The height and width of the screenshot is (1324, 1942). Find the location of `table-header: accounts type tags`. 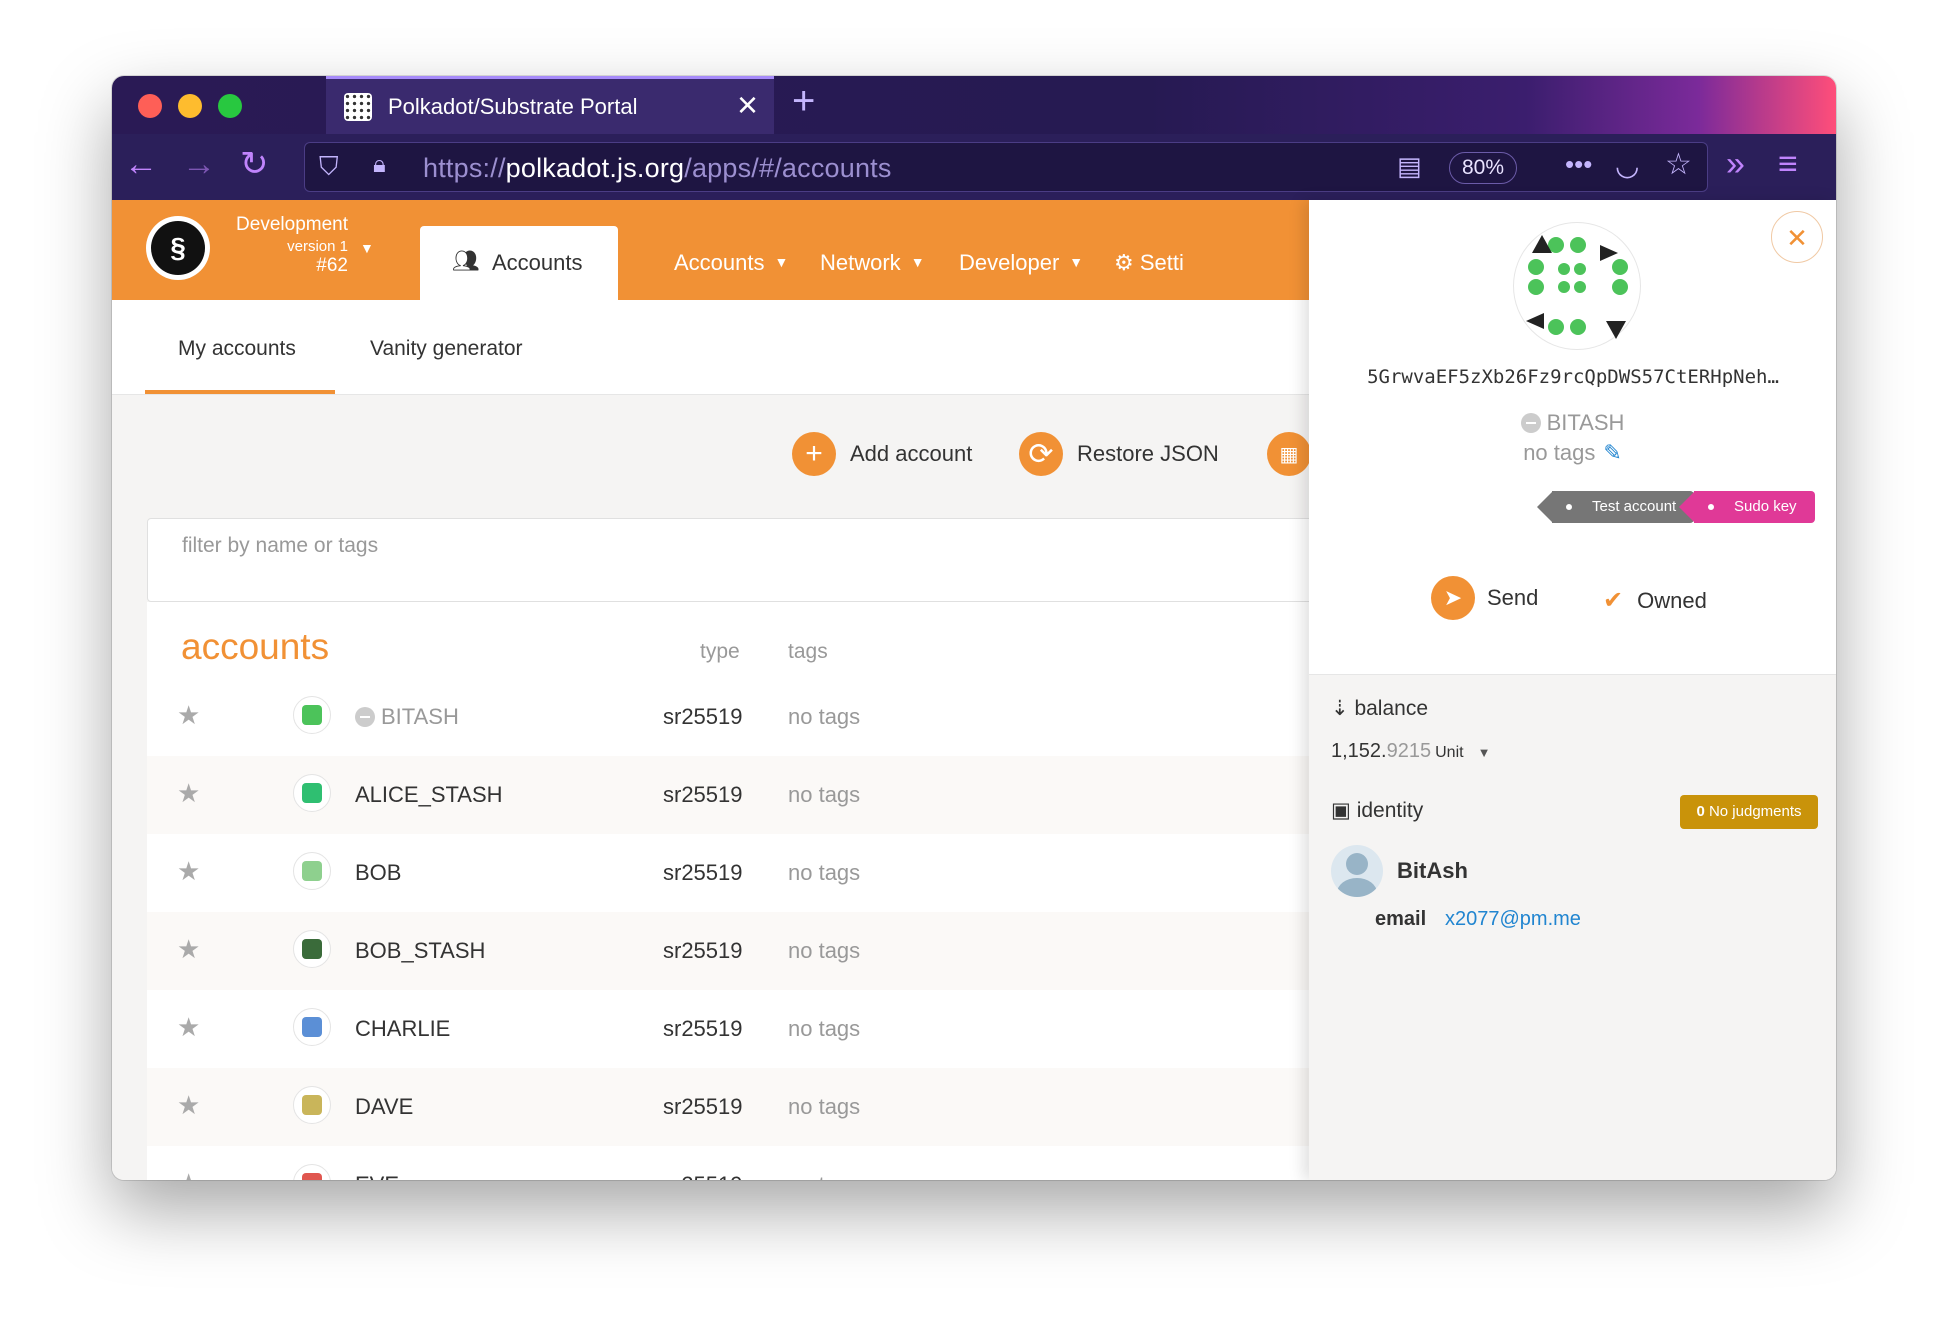

table-header: accounts type tags is located at coordinates (747, 640).